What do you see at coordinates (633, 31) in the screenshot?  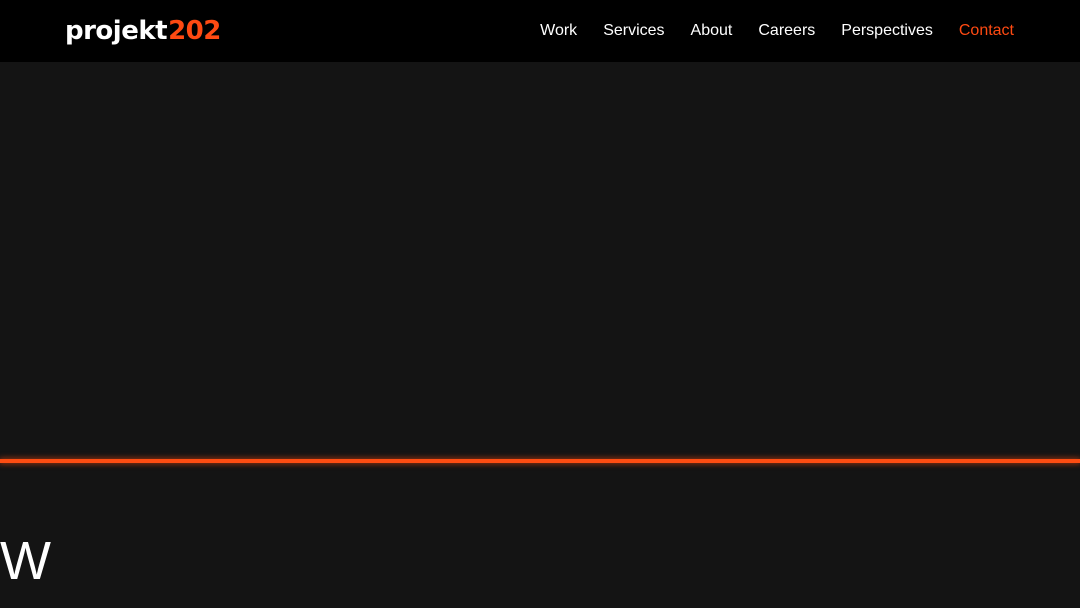 I see `nav-item-services: Services` at bounding box center [633, 31].